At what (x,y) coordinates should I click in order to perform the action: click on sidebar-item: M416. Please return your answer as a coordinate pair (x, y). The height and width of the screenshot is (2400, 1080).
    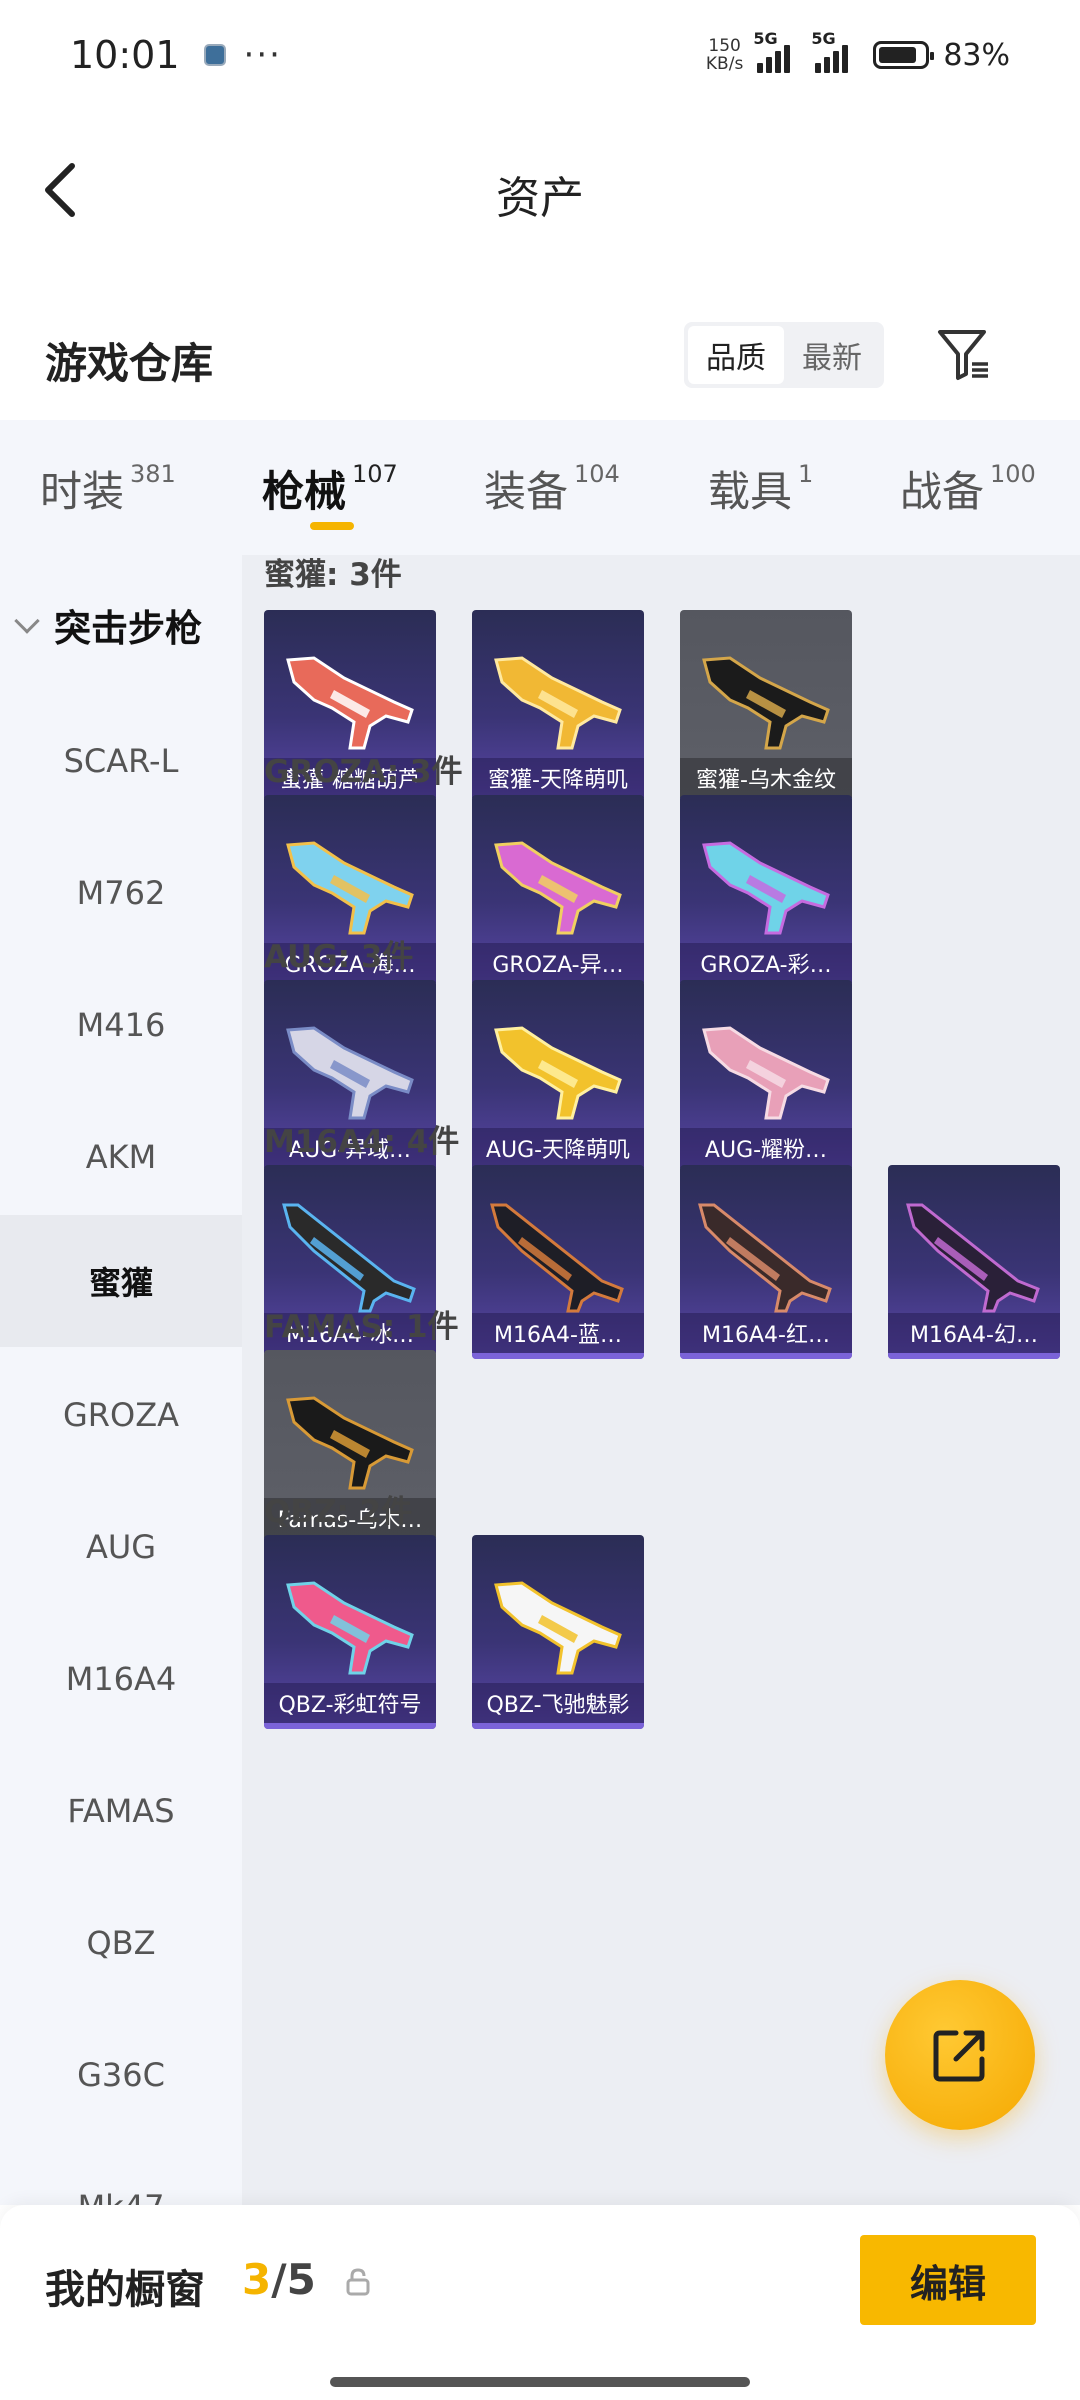
    Looking at the image, I should click on (121, 1025).